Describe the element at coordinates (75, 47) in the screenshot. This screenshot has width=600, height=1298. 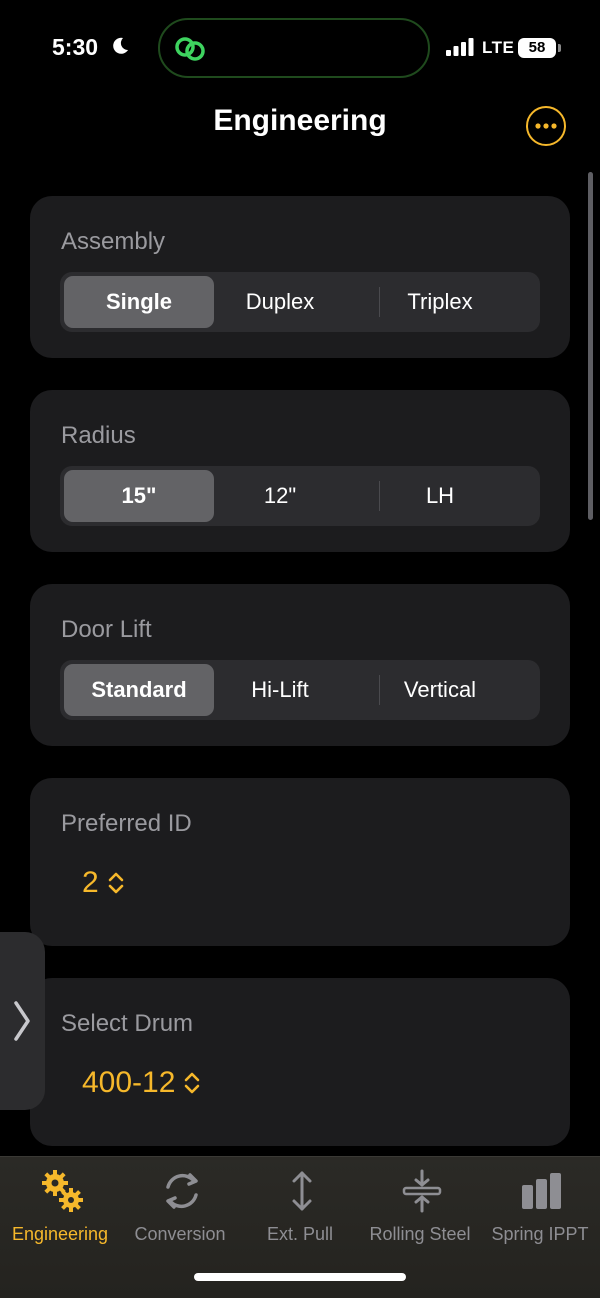
I see `status-time: 5:30` at that location.